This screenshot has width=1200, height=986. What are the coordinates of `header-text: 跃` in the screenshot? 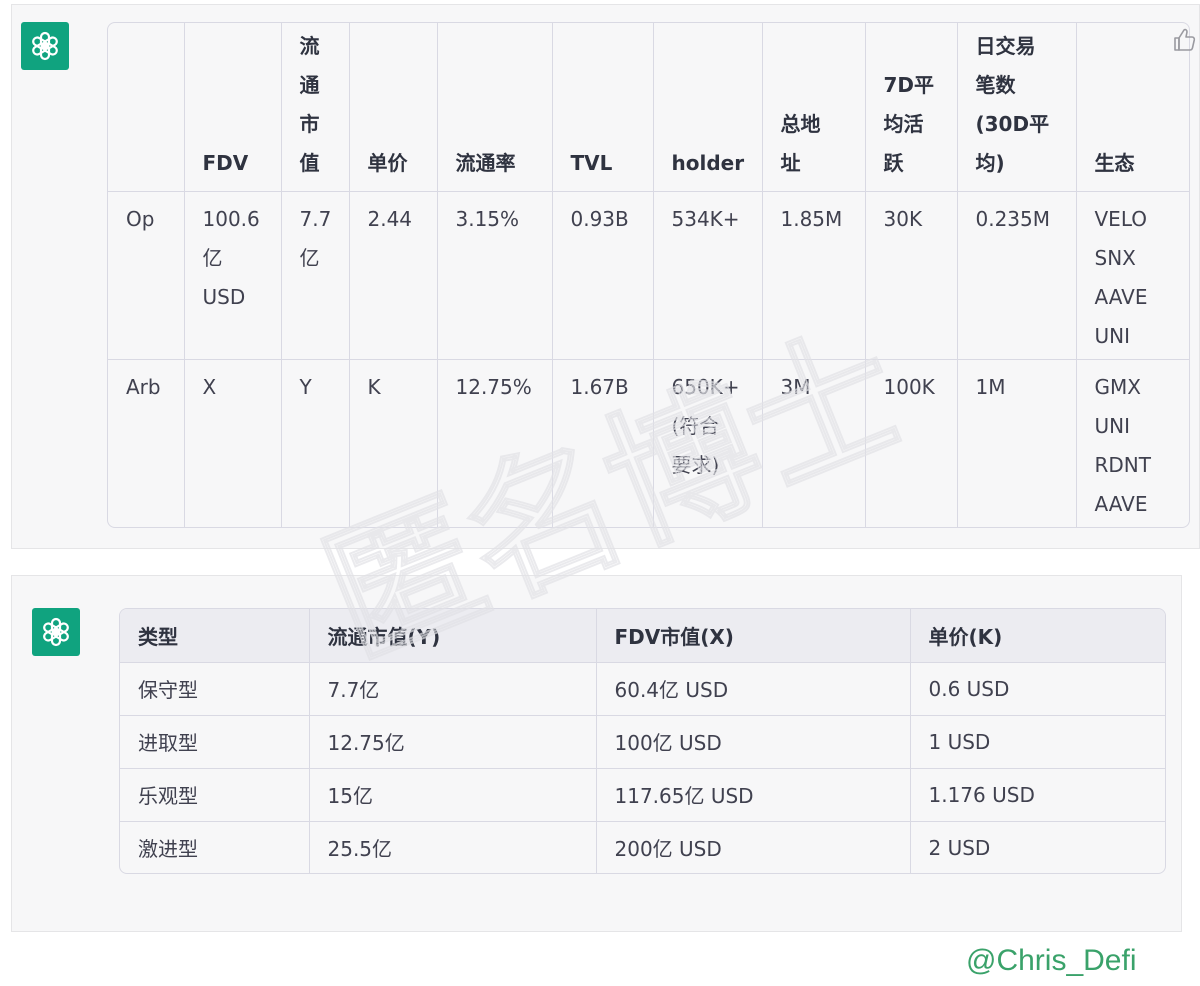 It's located at (893, 162).